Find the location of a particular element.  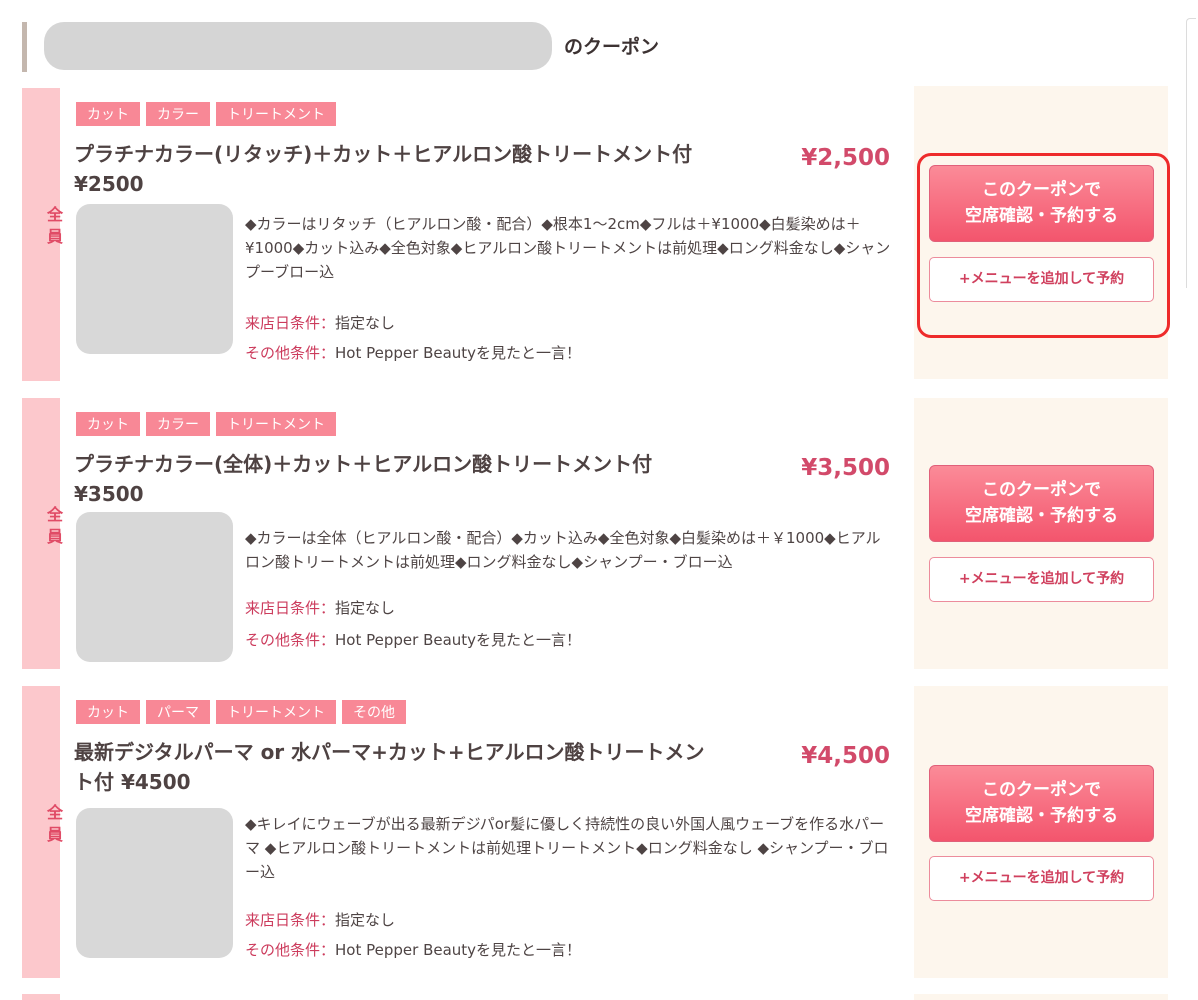

tag: パーマ is located at coordinates (178, 712).